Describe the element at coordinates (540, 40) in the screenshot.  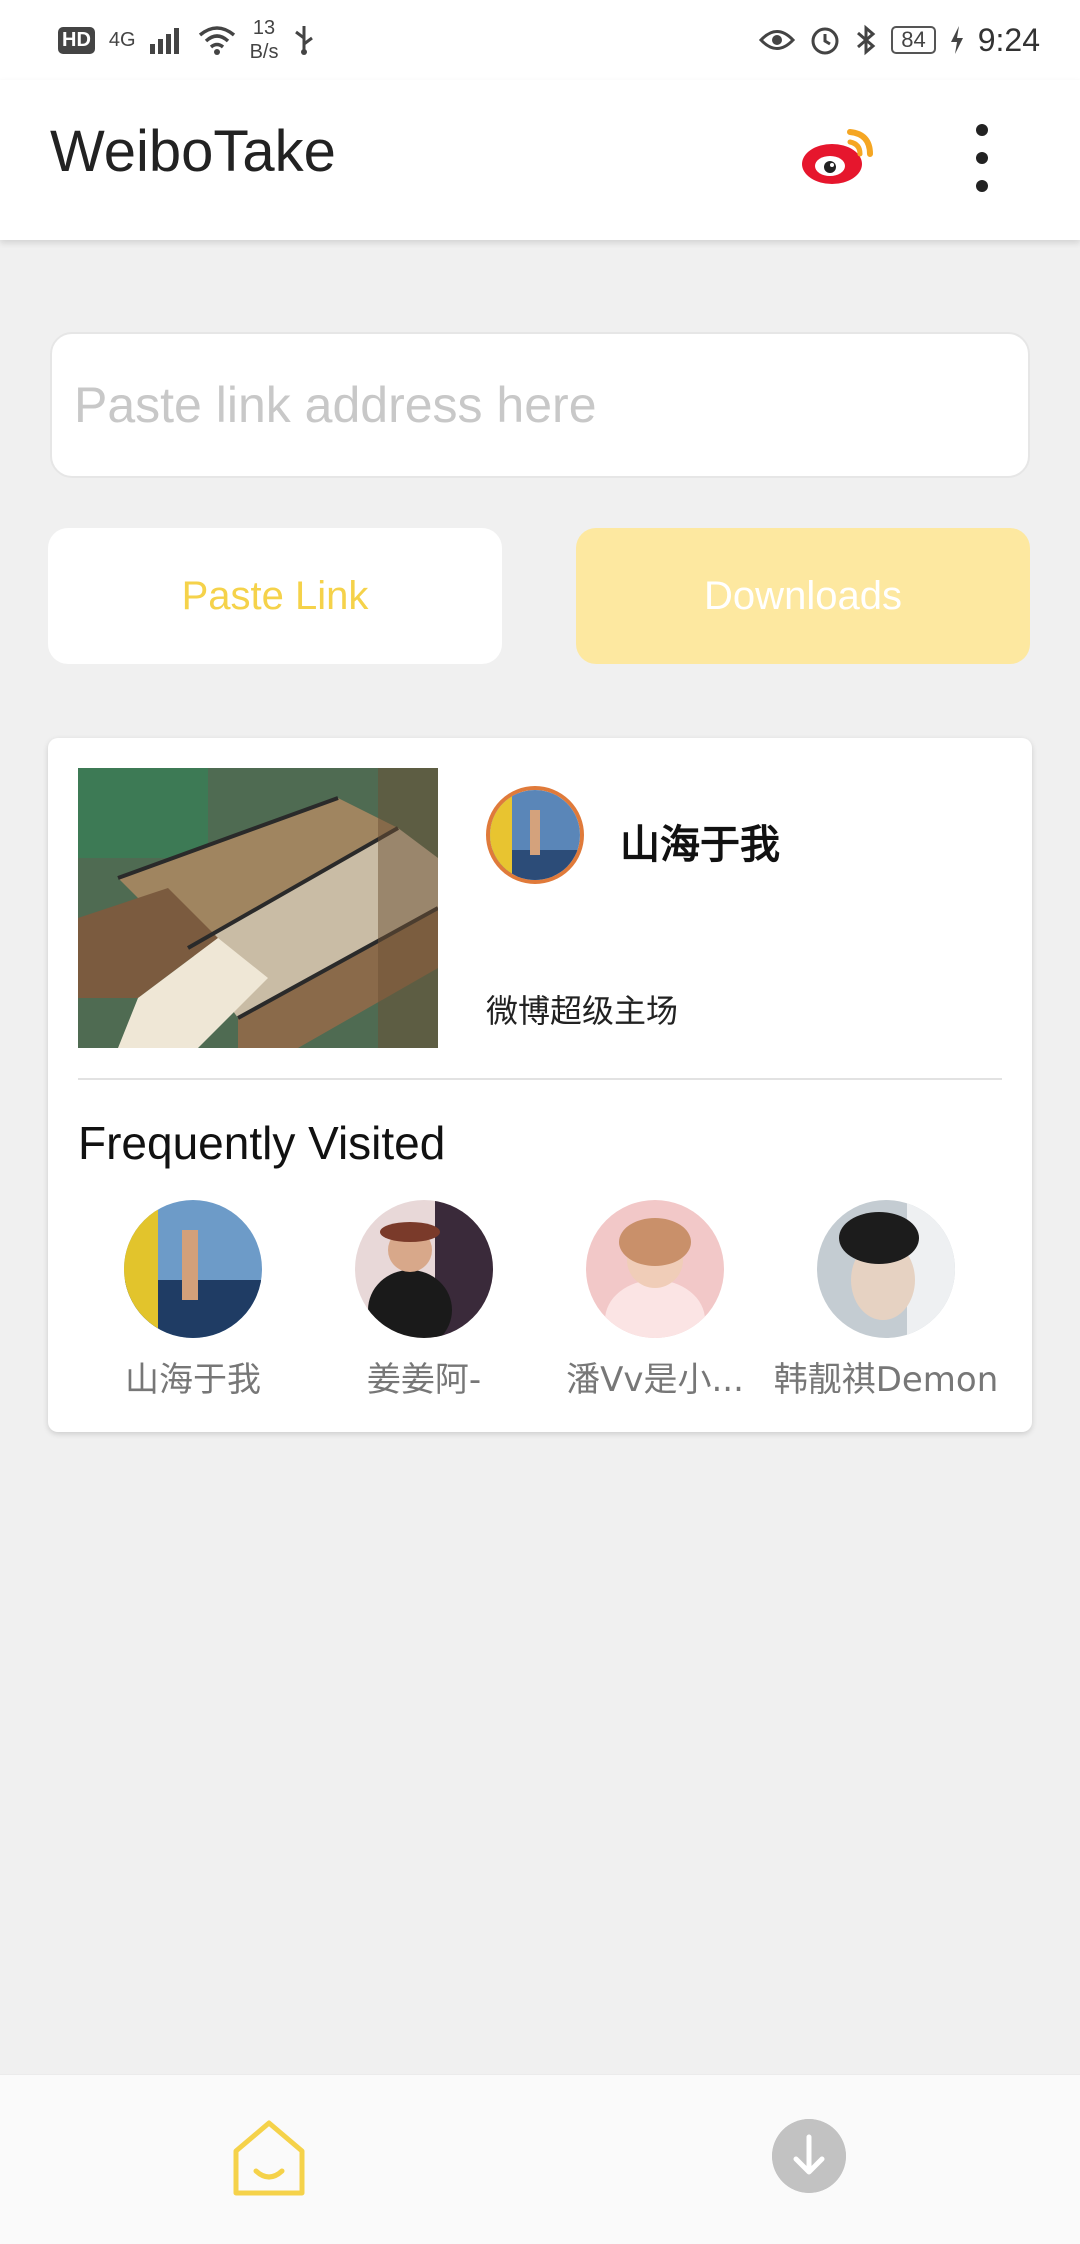
I see `status-bar: HD 4G 13 B/s 84 9:24` at that location.